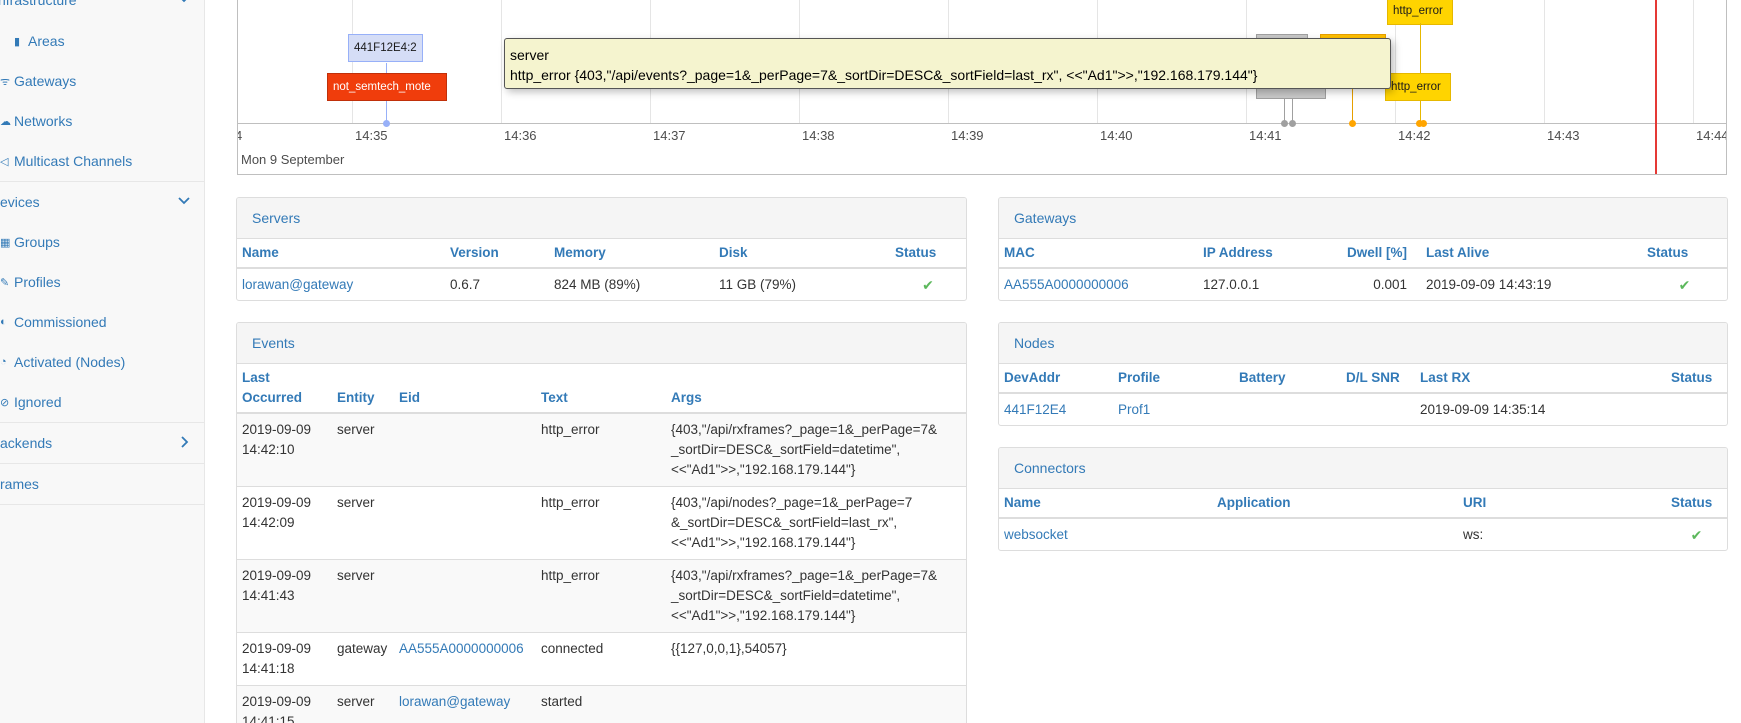 The height and width of the screenshot is (723, 1741). What do you see at coordinates (1696, 408) in the screenshot?
I see `node-status` at bounding box center [1696, 408].